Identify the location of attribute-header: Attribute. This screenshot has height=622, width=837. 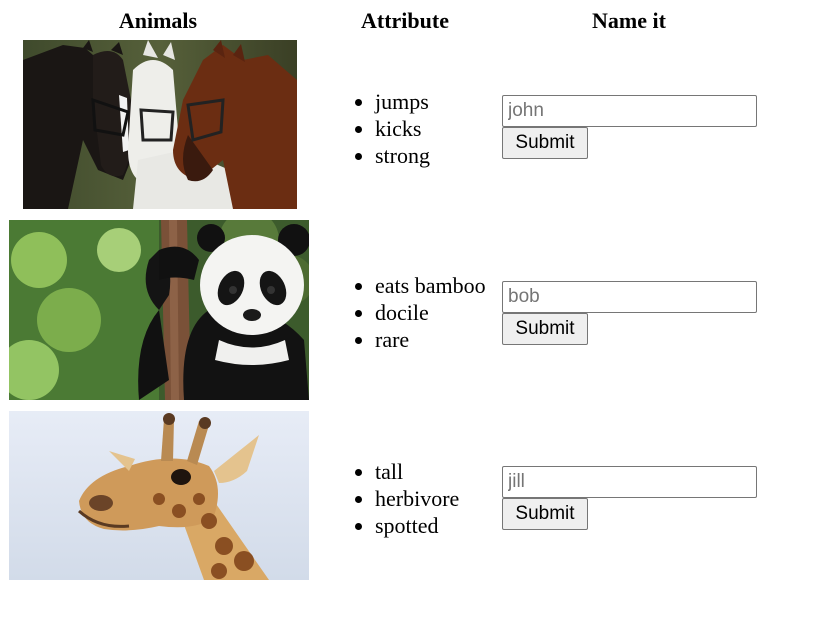
(405, 20).